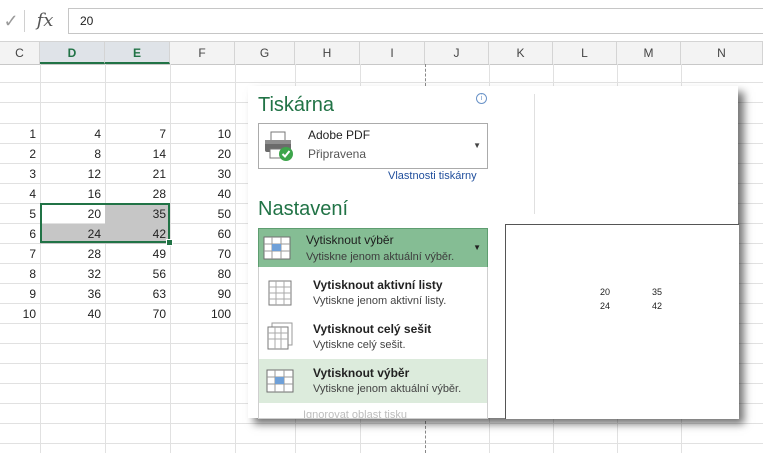 Image resolution: width=763 pixels, height=453 pixels. I want to click on printer-section-title: Tiskárna, so click(296, 105).